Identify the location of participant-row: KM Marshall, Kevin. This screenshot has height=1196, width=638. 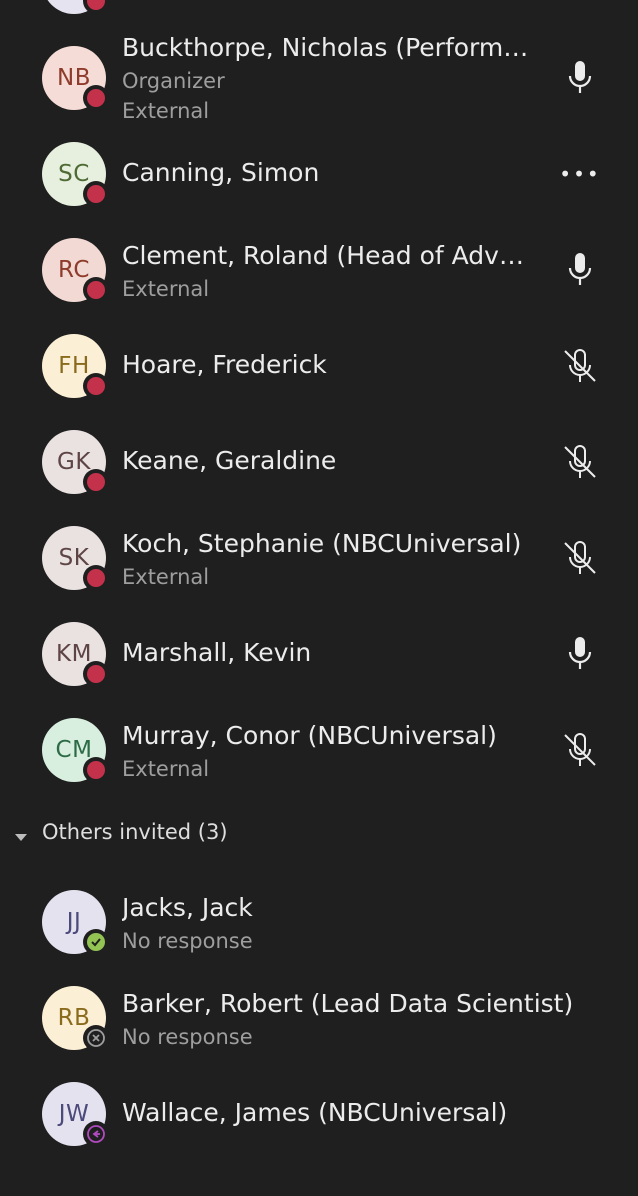
(319, 654).